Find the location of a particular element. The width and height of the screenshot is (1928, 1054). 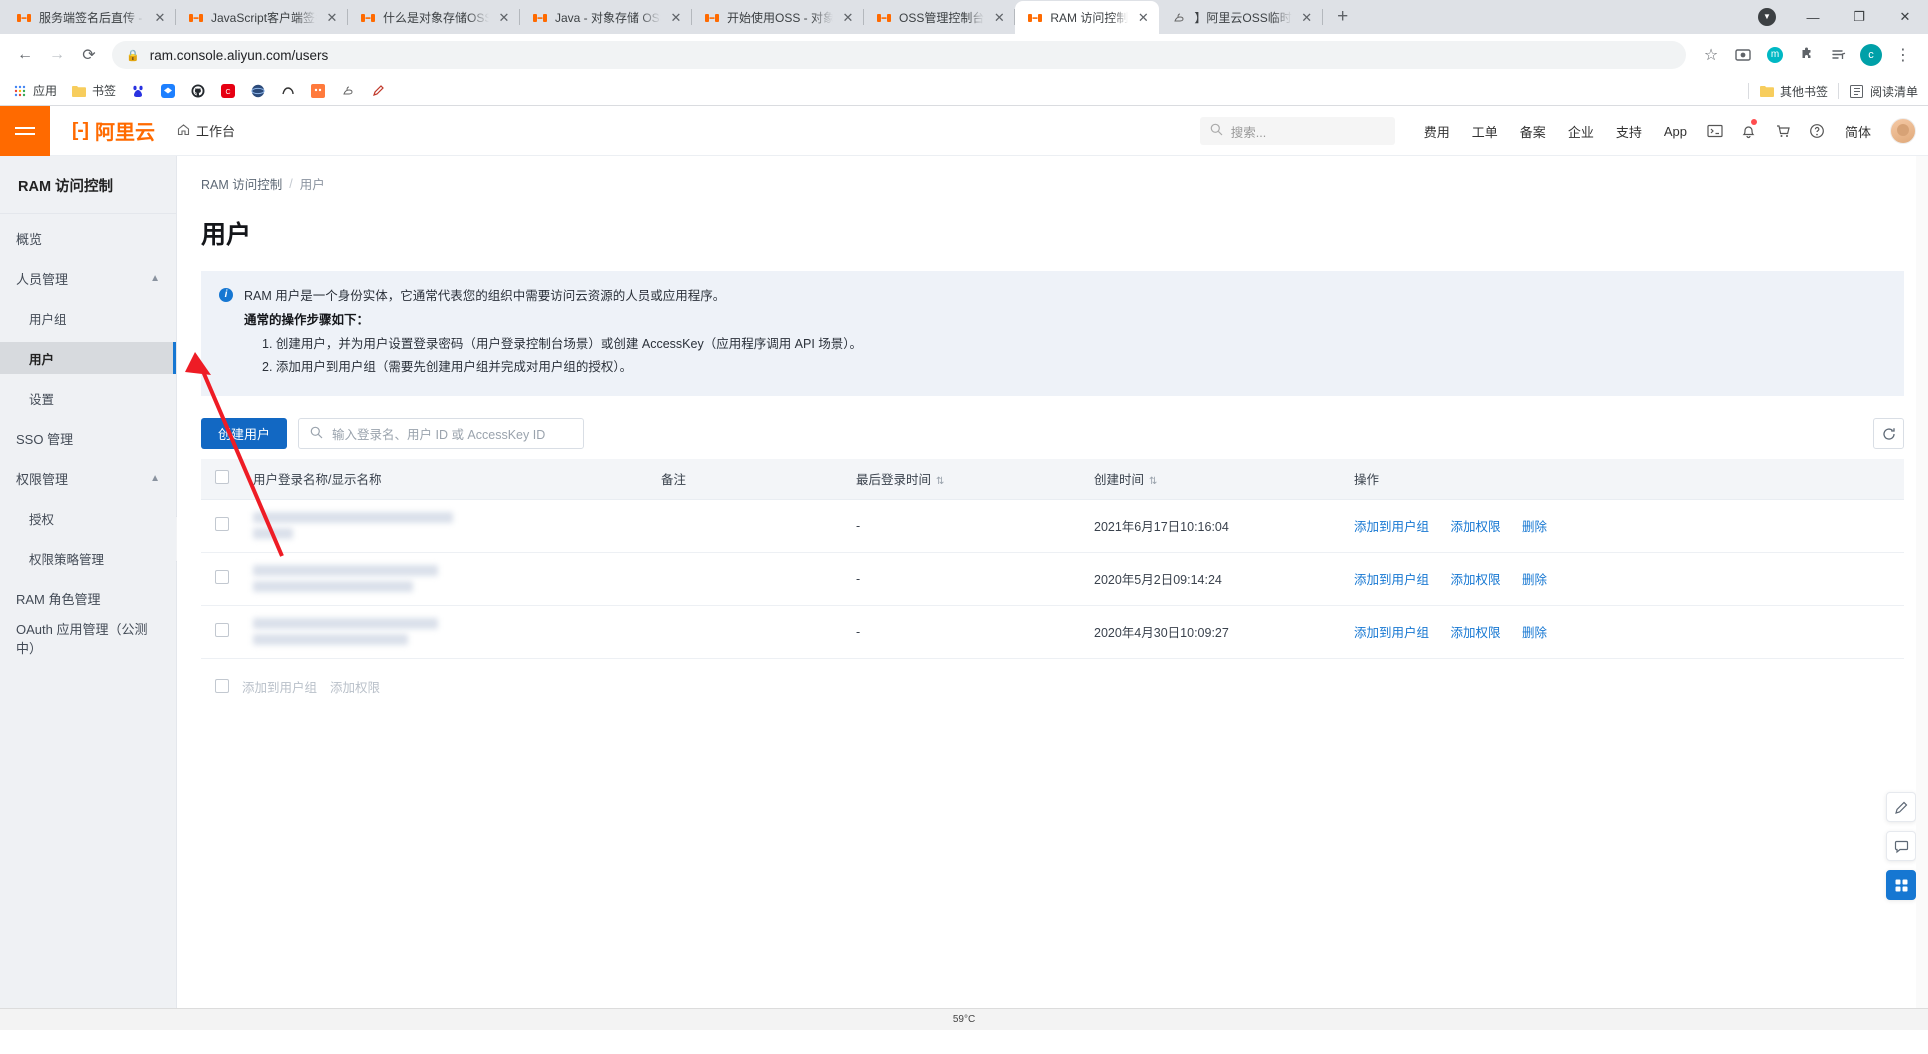

workbench-link: 工作台 is located at coordinates (206, 130).